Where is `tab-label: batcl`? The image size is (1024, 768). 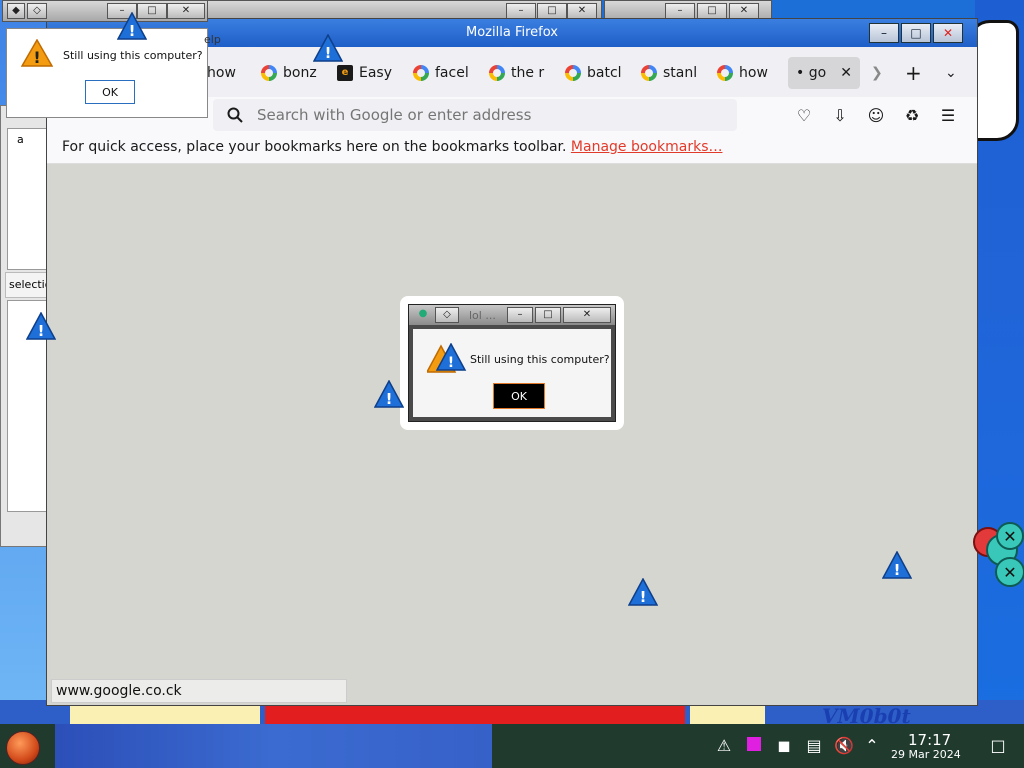
tab-label: batcl is located at coordinates (604, 73).